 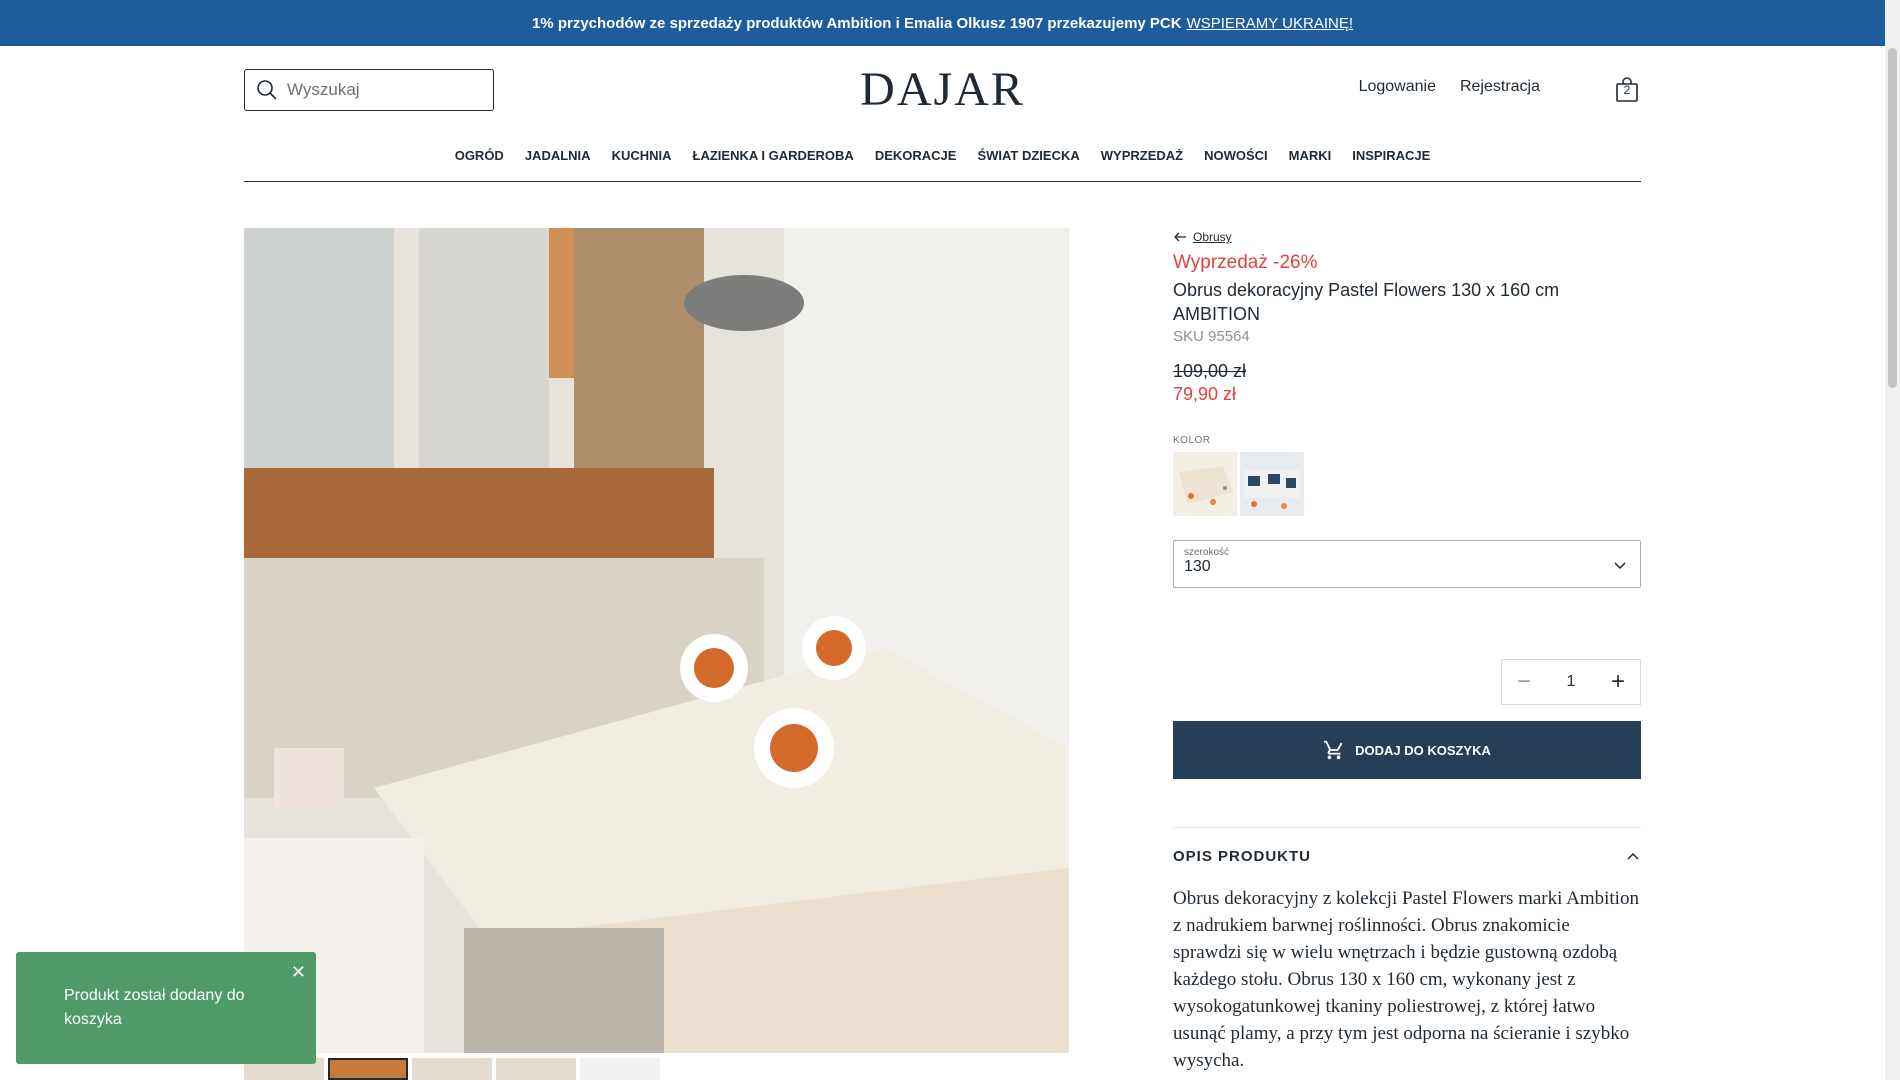 I want to click on chevron-down-icon, so click(x=1620, y=566).